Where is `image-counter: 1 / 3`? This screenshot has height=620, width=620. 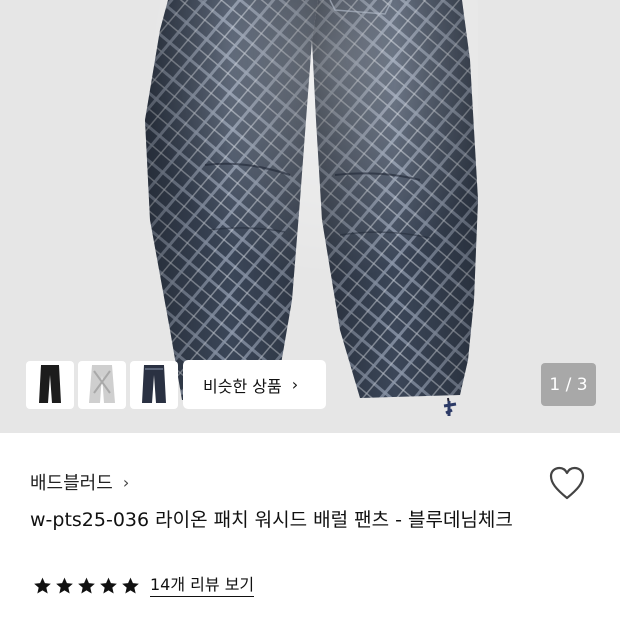 image-counter: 1 / 3 is located at coordinates (568, 384).